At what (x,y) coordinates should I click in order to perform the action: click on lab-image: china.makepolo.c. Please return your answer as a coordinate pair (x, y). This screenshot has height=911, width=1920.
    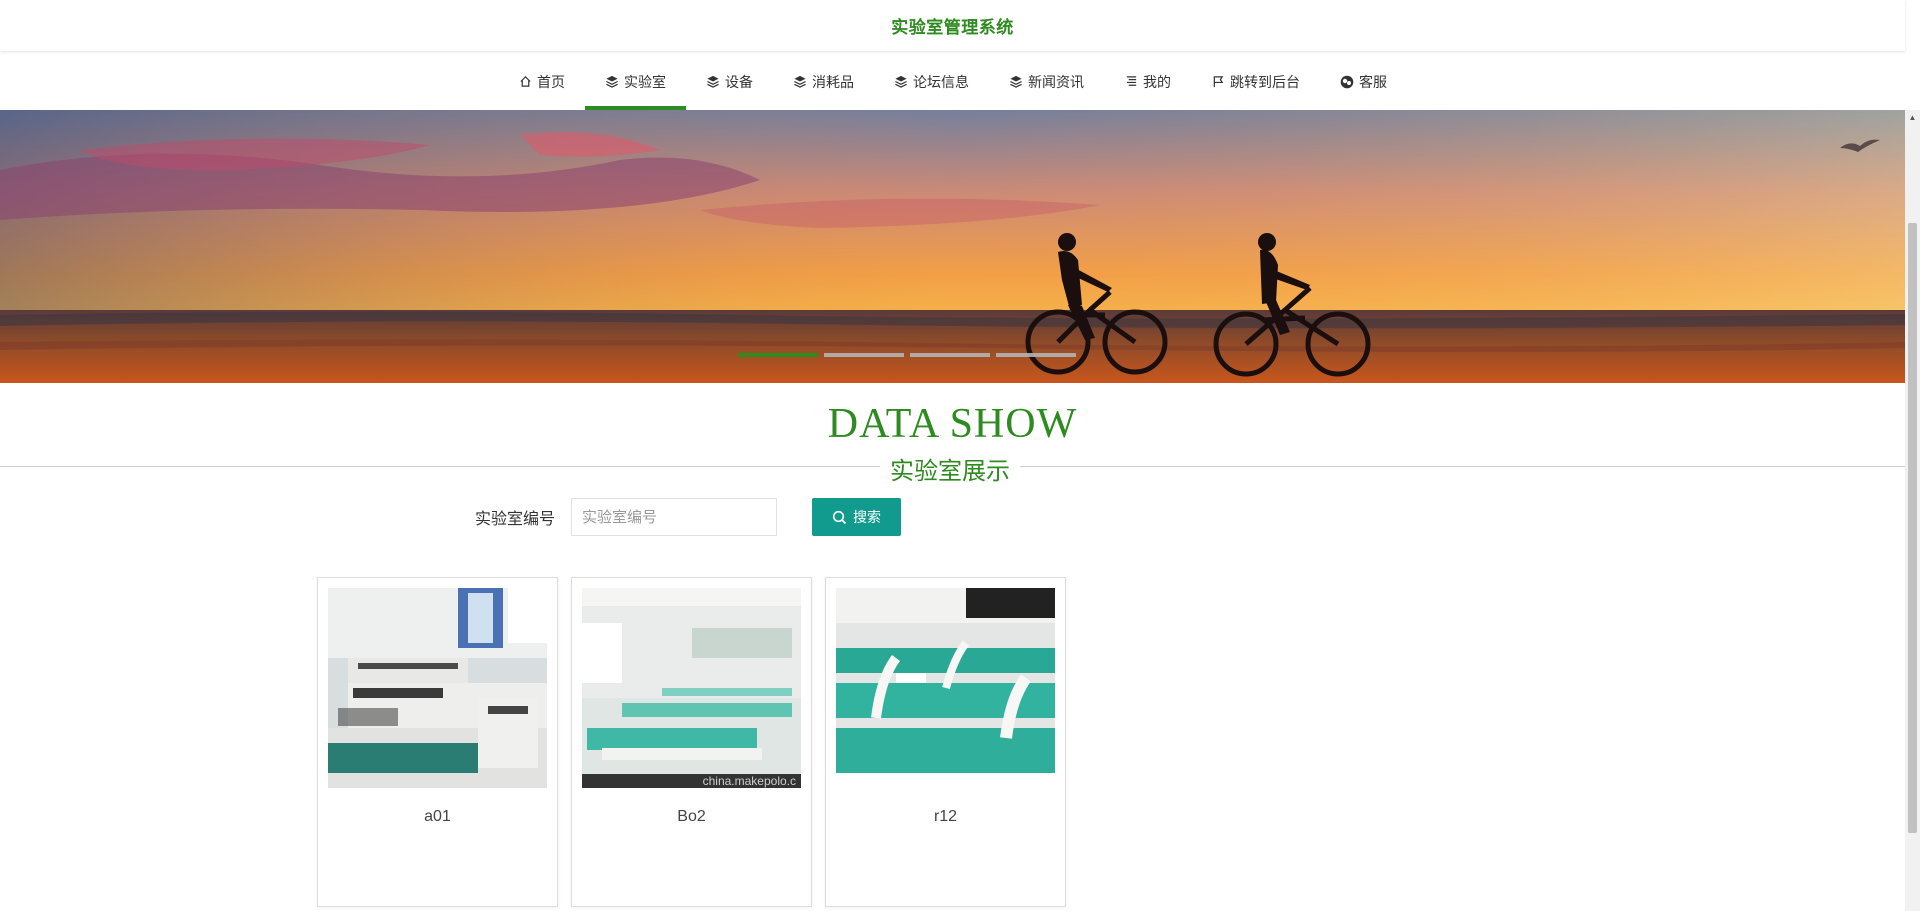
    Looking at the image, I should click on (691, 688).